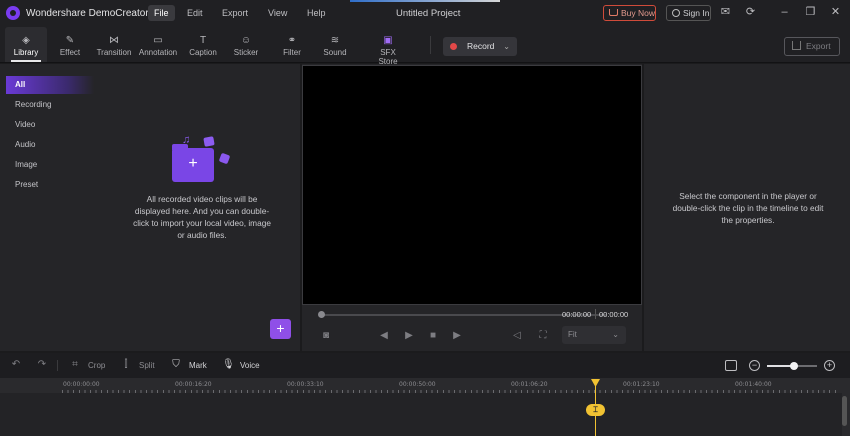 Image resolution: width=850 pixels, height=436 pixels. I want to click on tab-caption: T Caption, so click(203, 44).